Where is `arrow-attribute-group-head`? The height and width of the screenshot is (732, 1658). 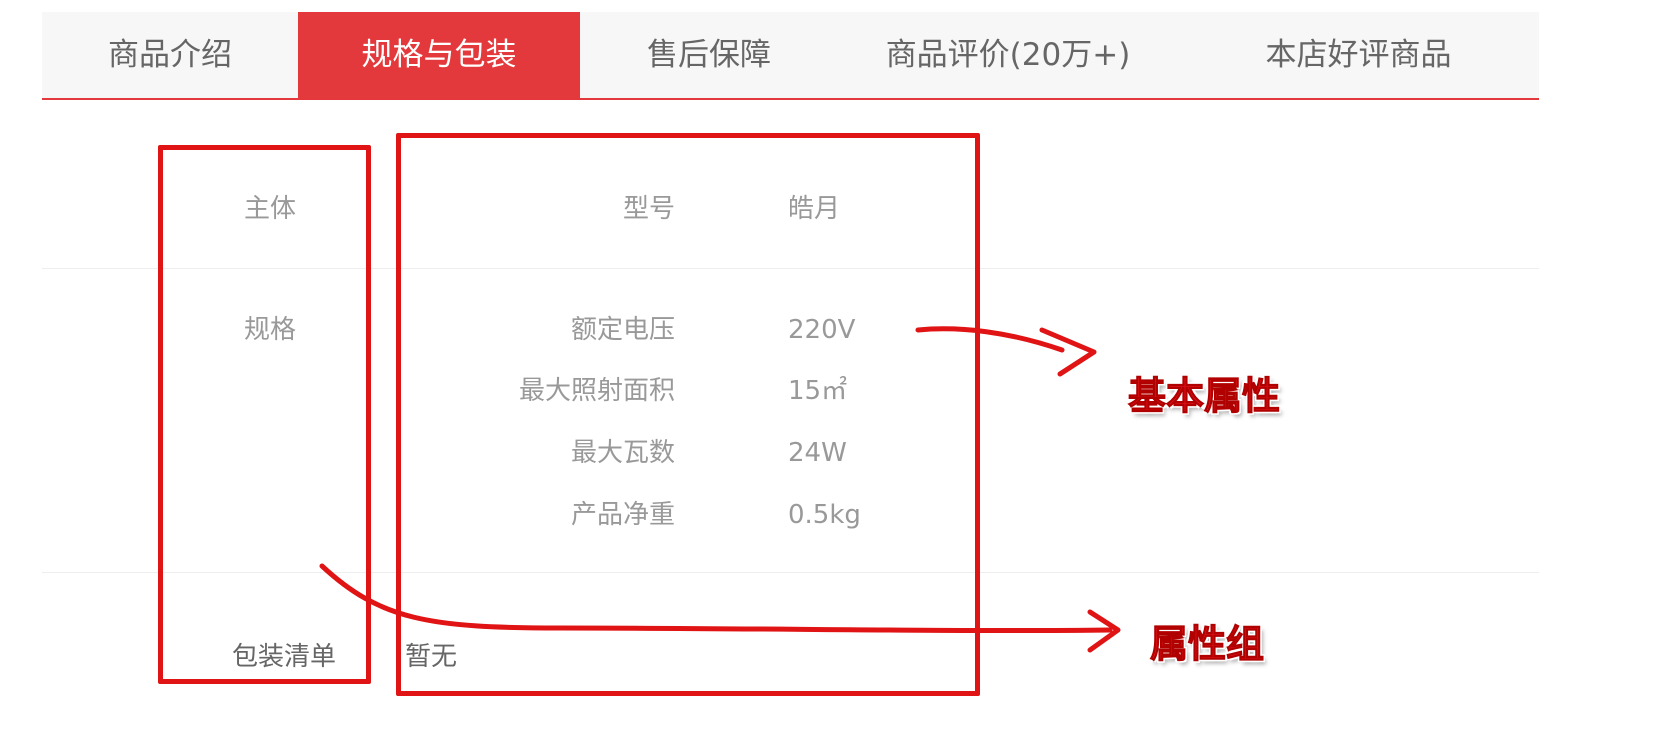
arrow-attribute-group-head is located at coordinates (1104, 631).